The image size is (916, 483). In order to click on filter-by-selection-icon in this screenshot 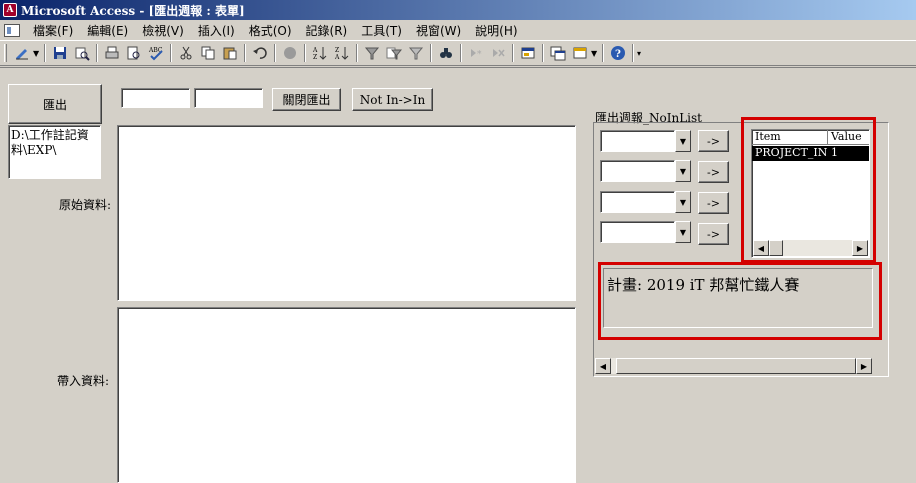, I will do `click(372, 53)`.